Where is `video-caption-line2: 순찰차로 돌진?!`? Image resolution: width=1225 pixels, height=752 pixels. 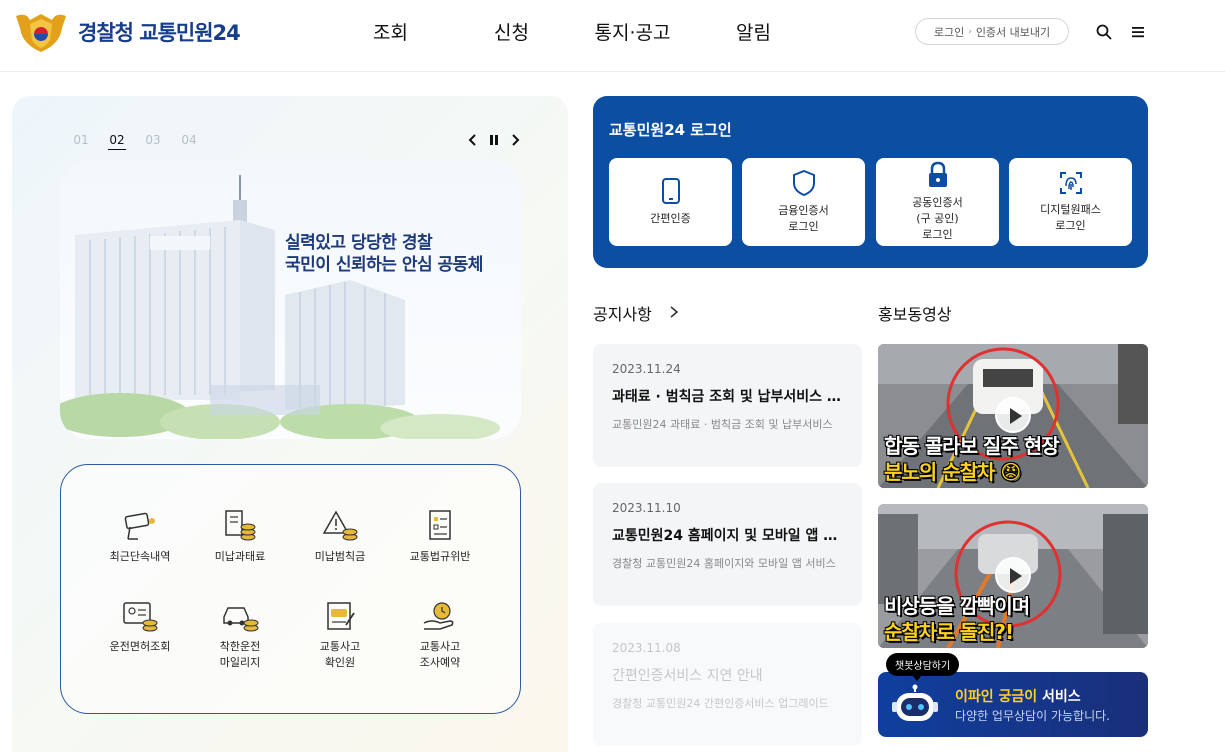 video-caption-line2: 순찰차로 돌진?! is located at coordinates (949, 632).